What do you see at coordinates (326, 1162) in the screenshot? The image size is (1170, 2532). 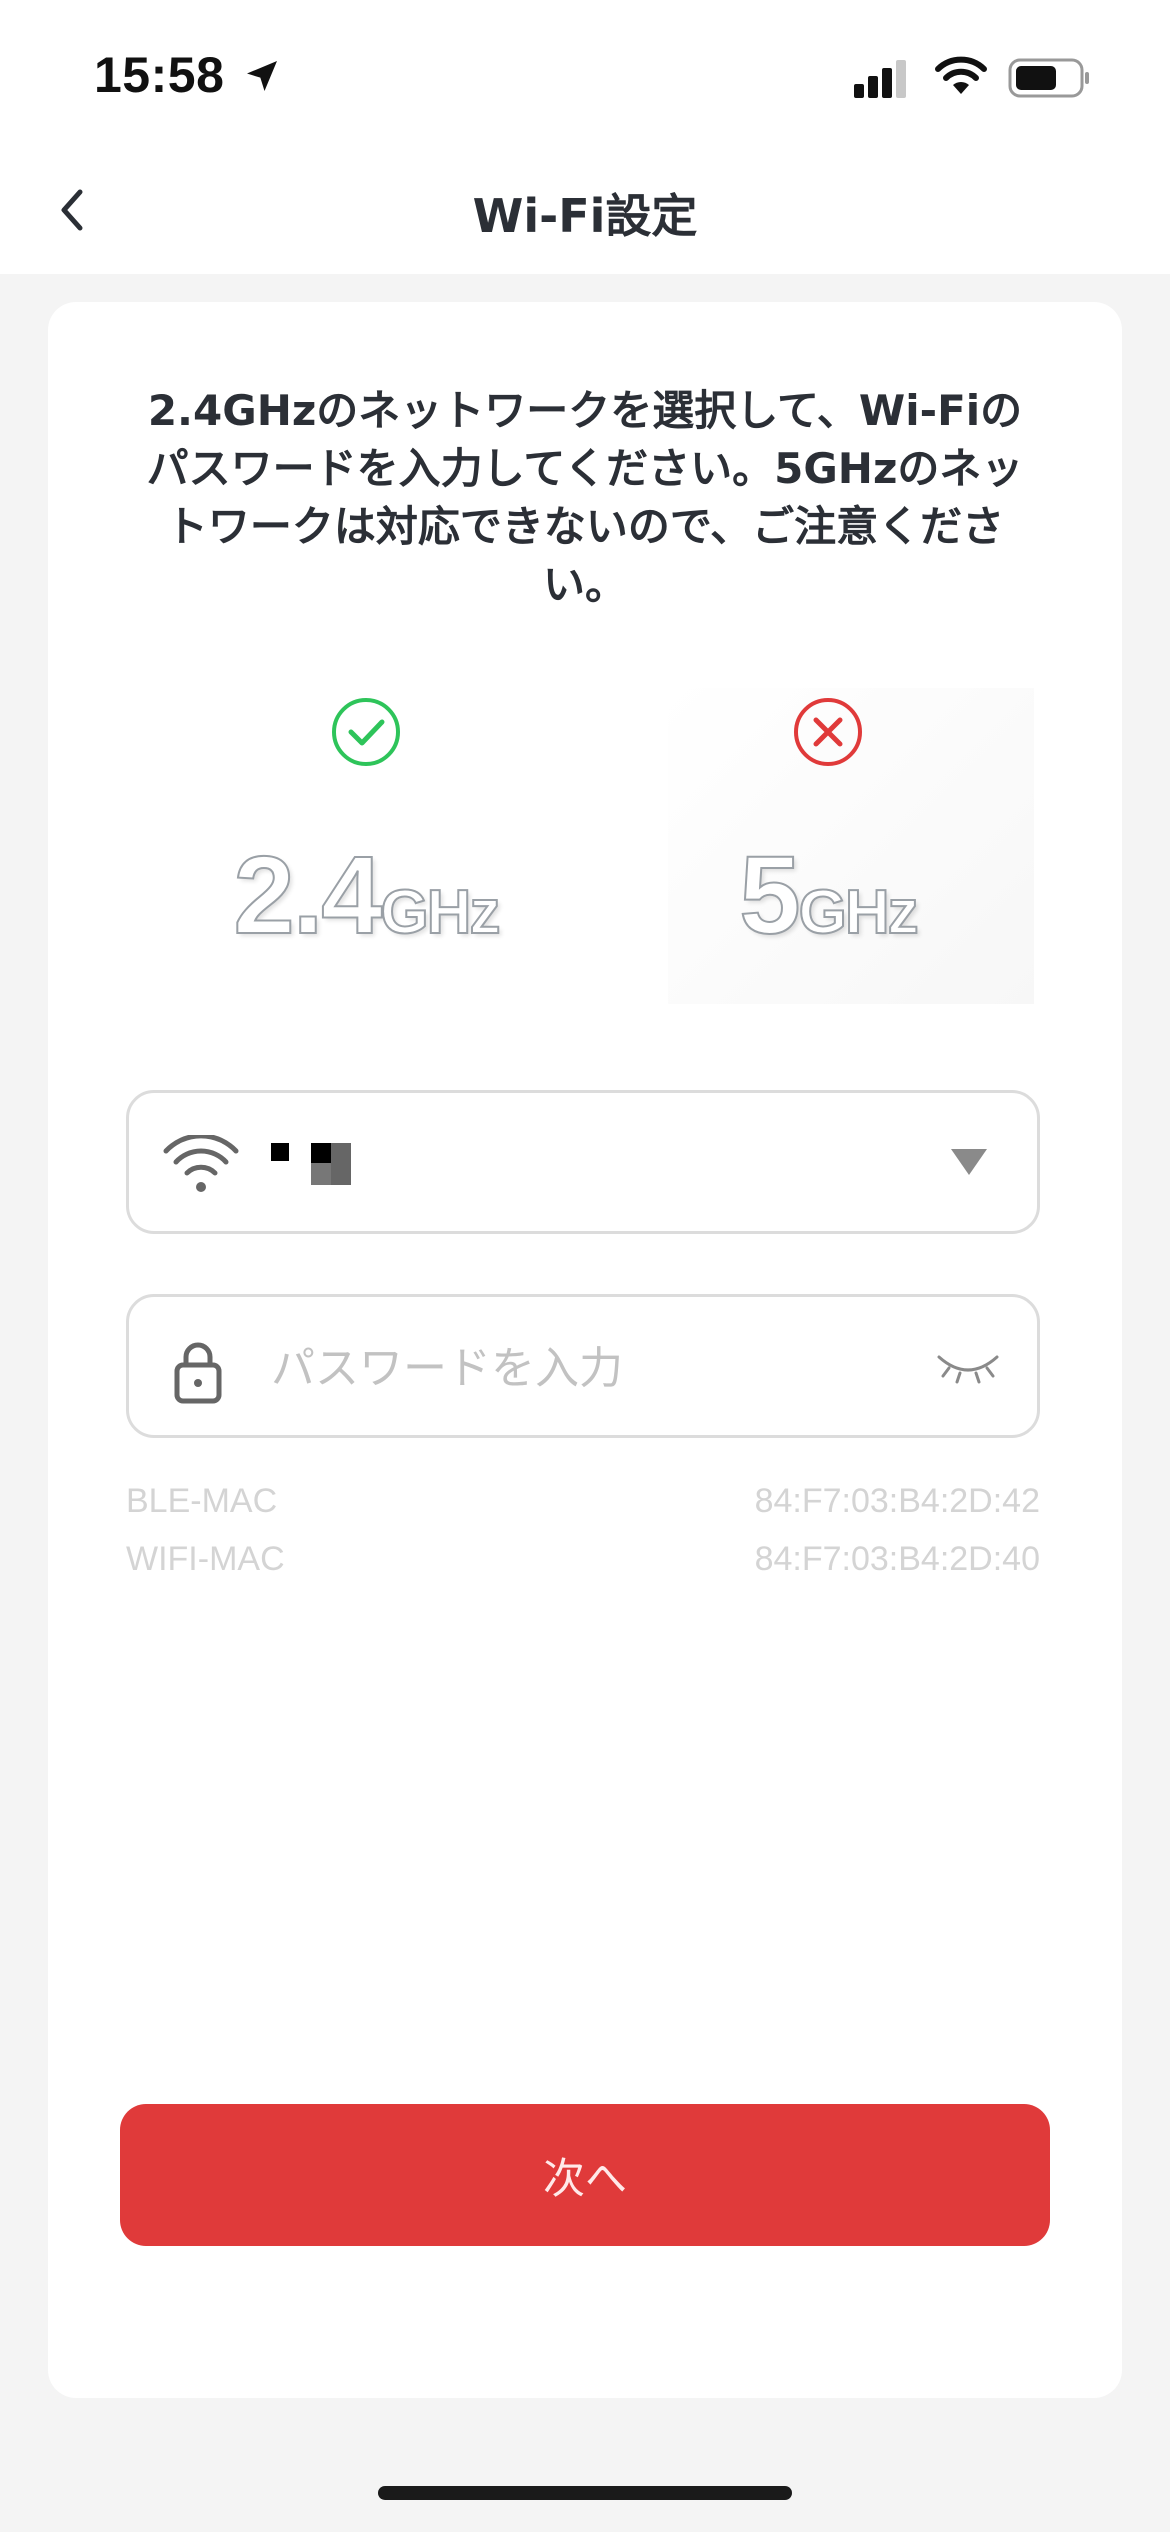 I see `ssid-value-redacted` at bounding box center [326, 1162].